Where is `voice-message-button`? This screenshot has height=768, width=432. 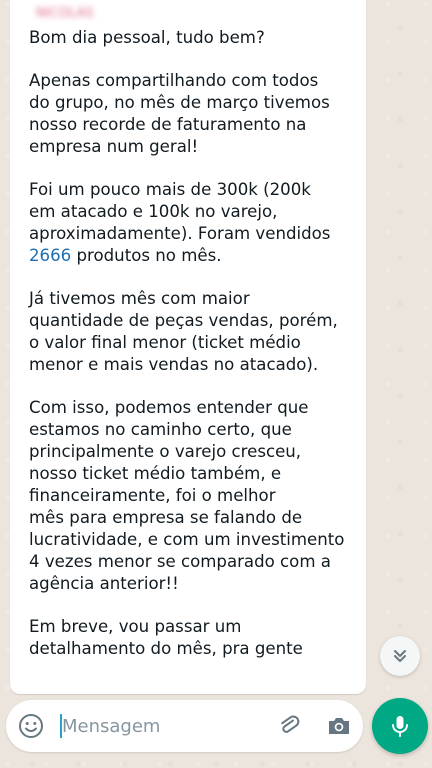
voice-message-button is located at coordinates (400, 726).